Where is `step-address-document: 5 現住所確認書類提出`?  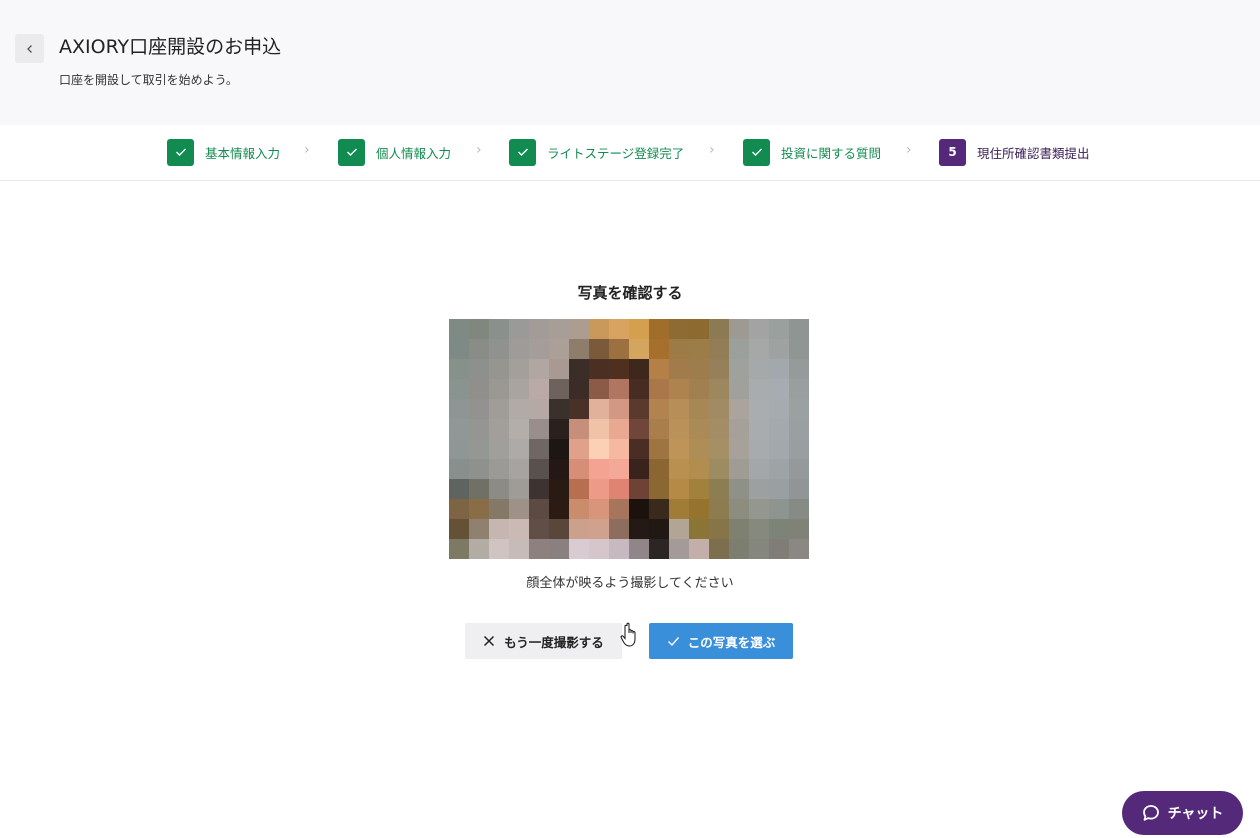
step-address-document: 5 現住所確認書類提出 is located at coordinates (1014, 152).